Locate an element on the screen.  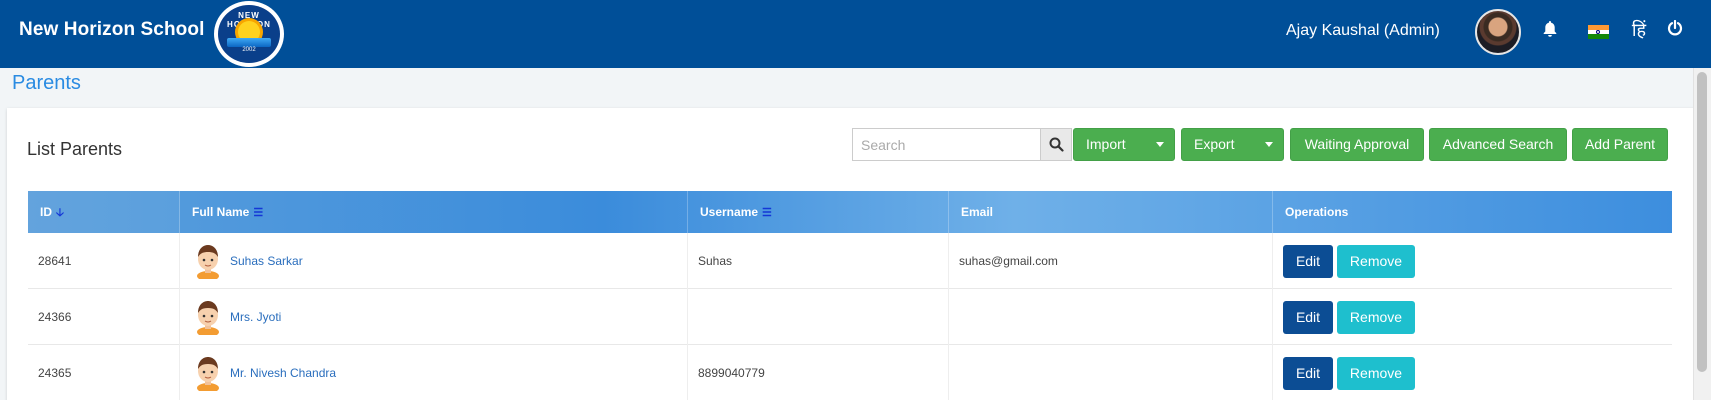
cell-email: suhas@gmail.com is located at coordinates (1111, 261).